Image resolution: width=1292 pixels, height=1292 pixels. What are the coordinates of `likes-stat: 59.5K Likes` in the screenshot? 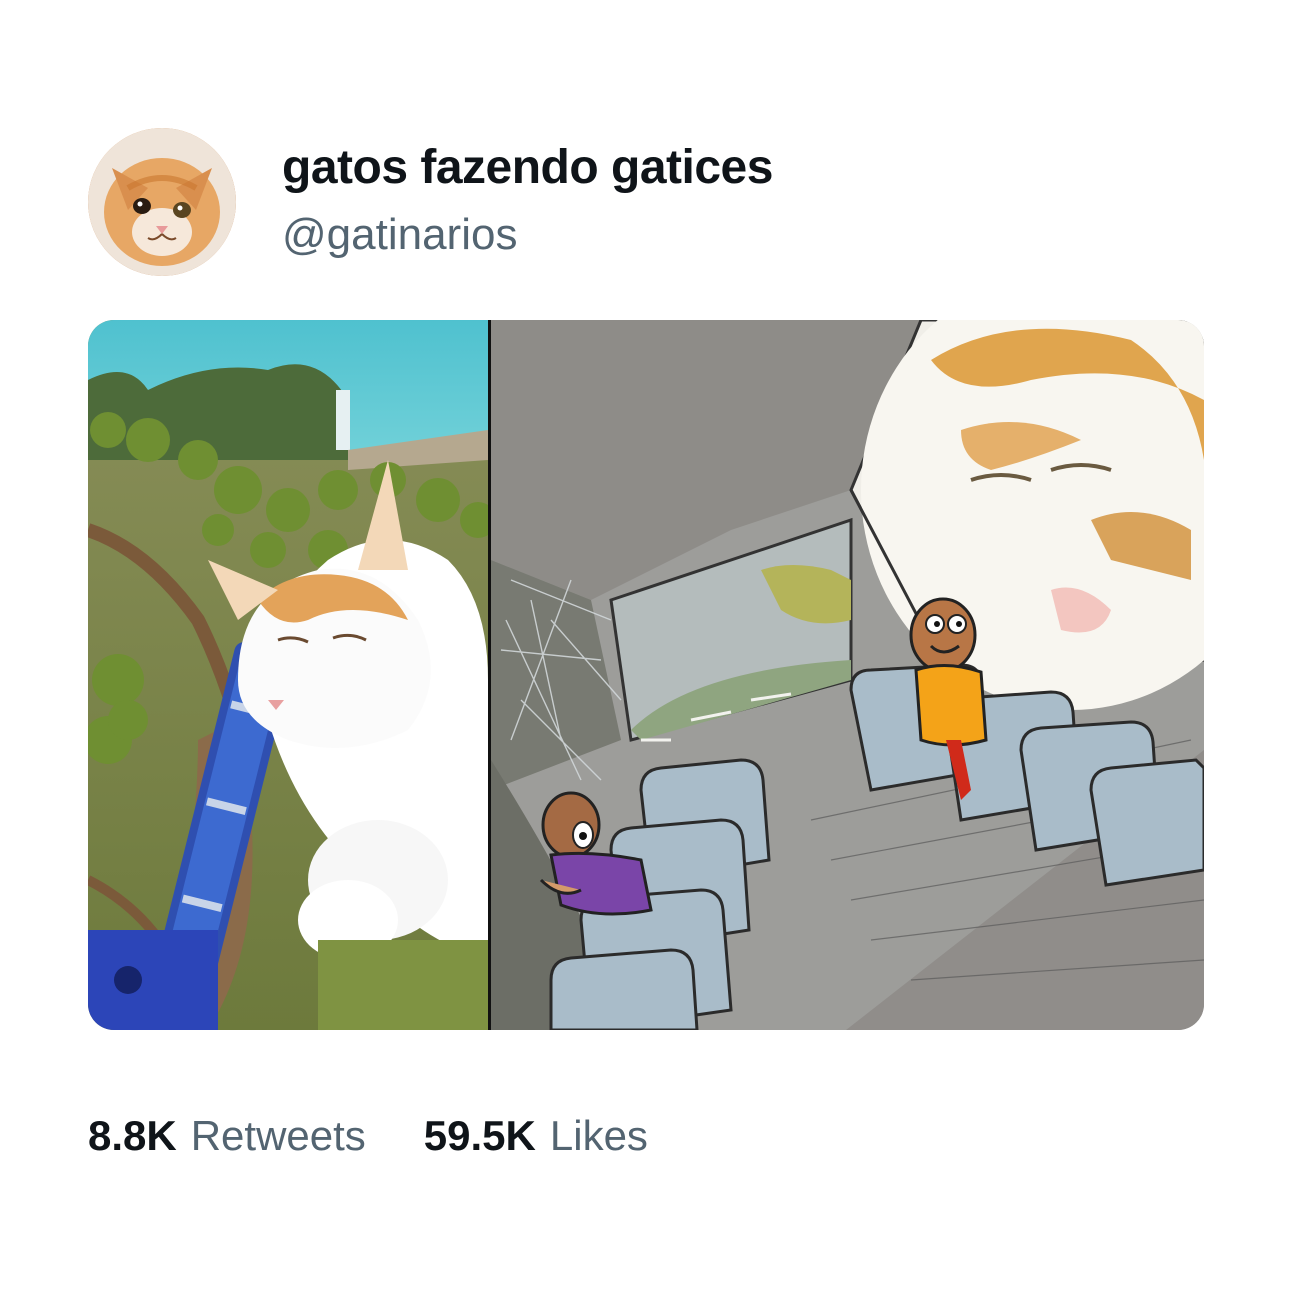 It's located at (536, 1136).